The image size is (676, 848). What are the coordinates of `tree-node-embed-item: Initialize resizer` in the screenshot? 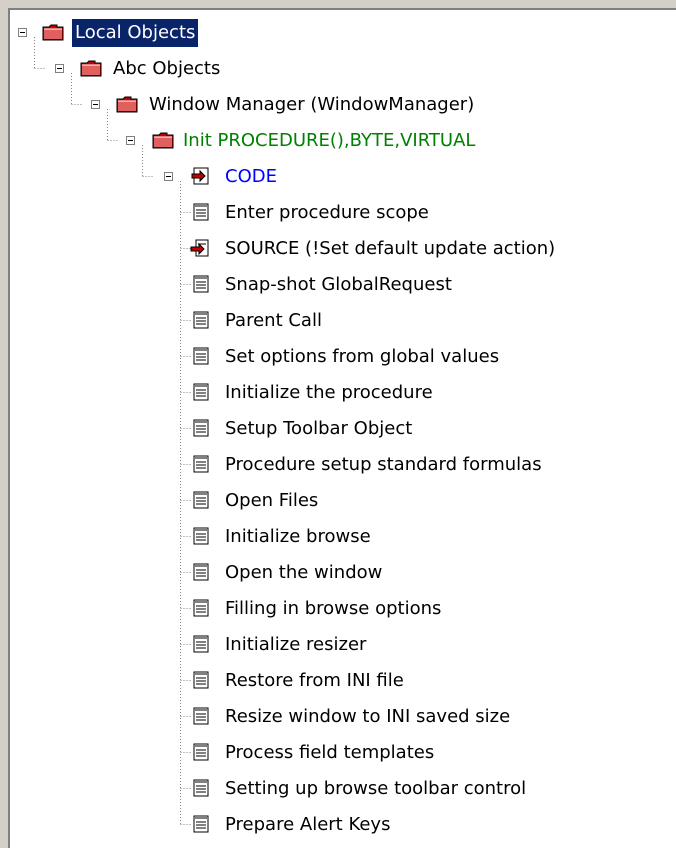 It's located at (343, 645).